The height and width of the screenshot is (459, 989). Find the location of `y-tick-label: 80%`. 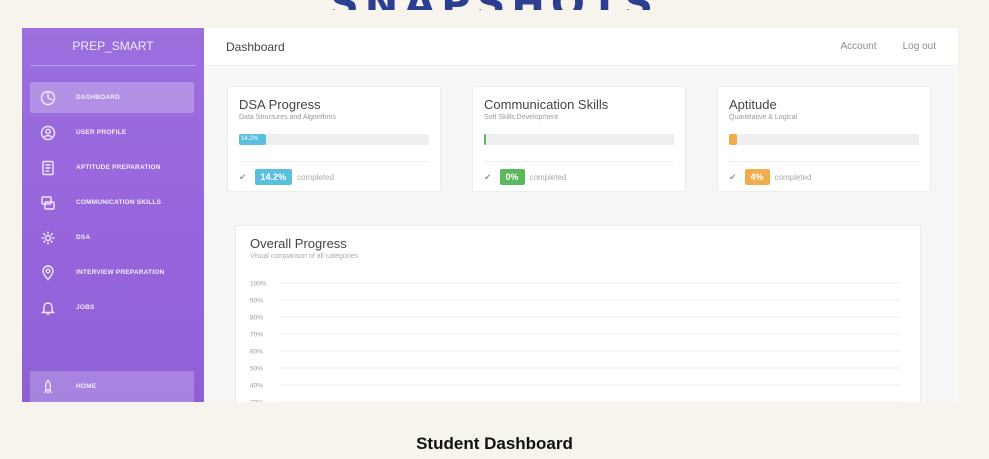

y-tick-label: 80% is located at coordinates (256, 318).